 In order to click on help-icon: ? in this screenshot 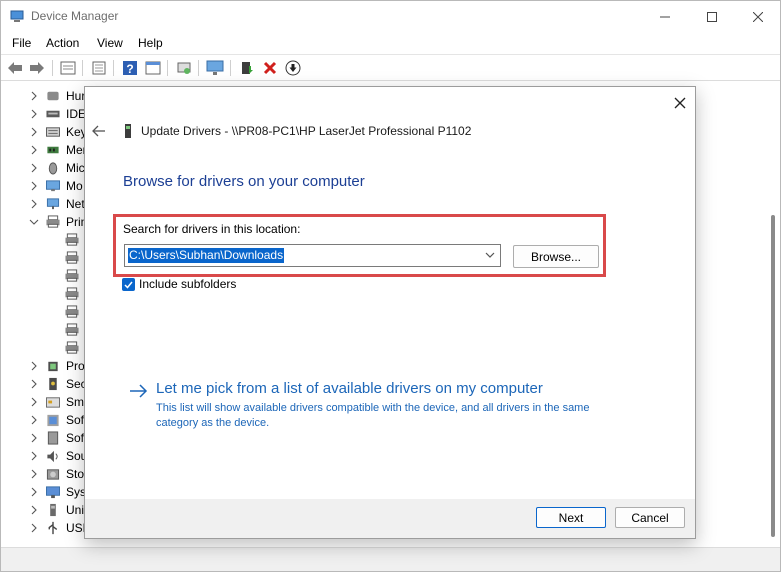, I will do `click(130, 68)`.